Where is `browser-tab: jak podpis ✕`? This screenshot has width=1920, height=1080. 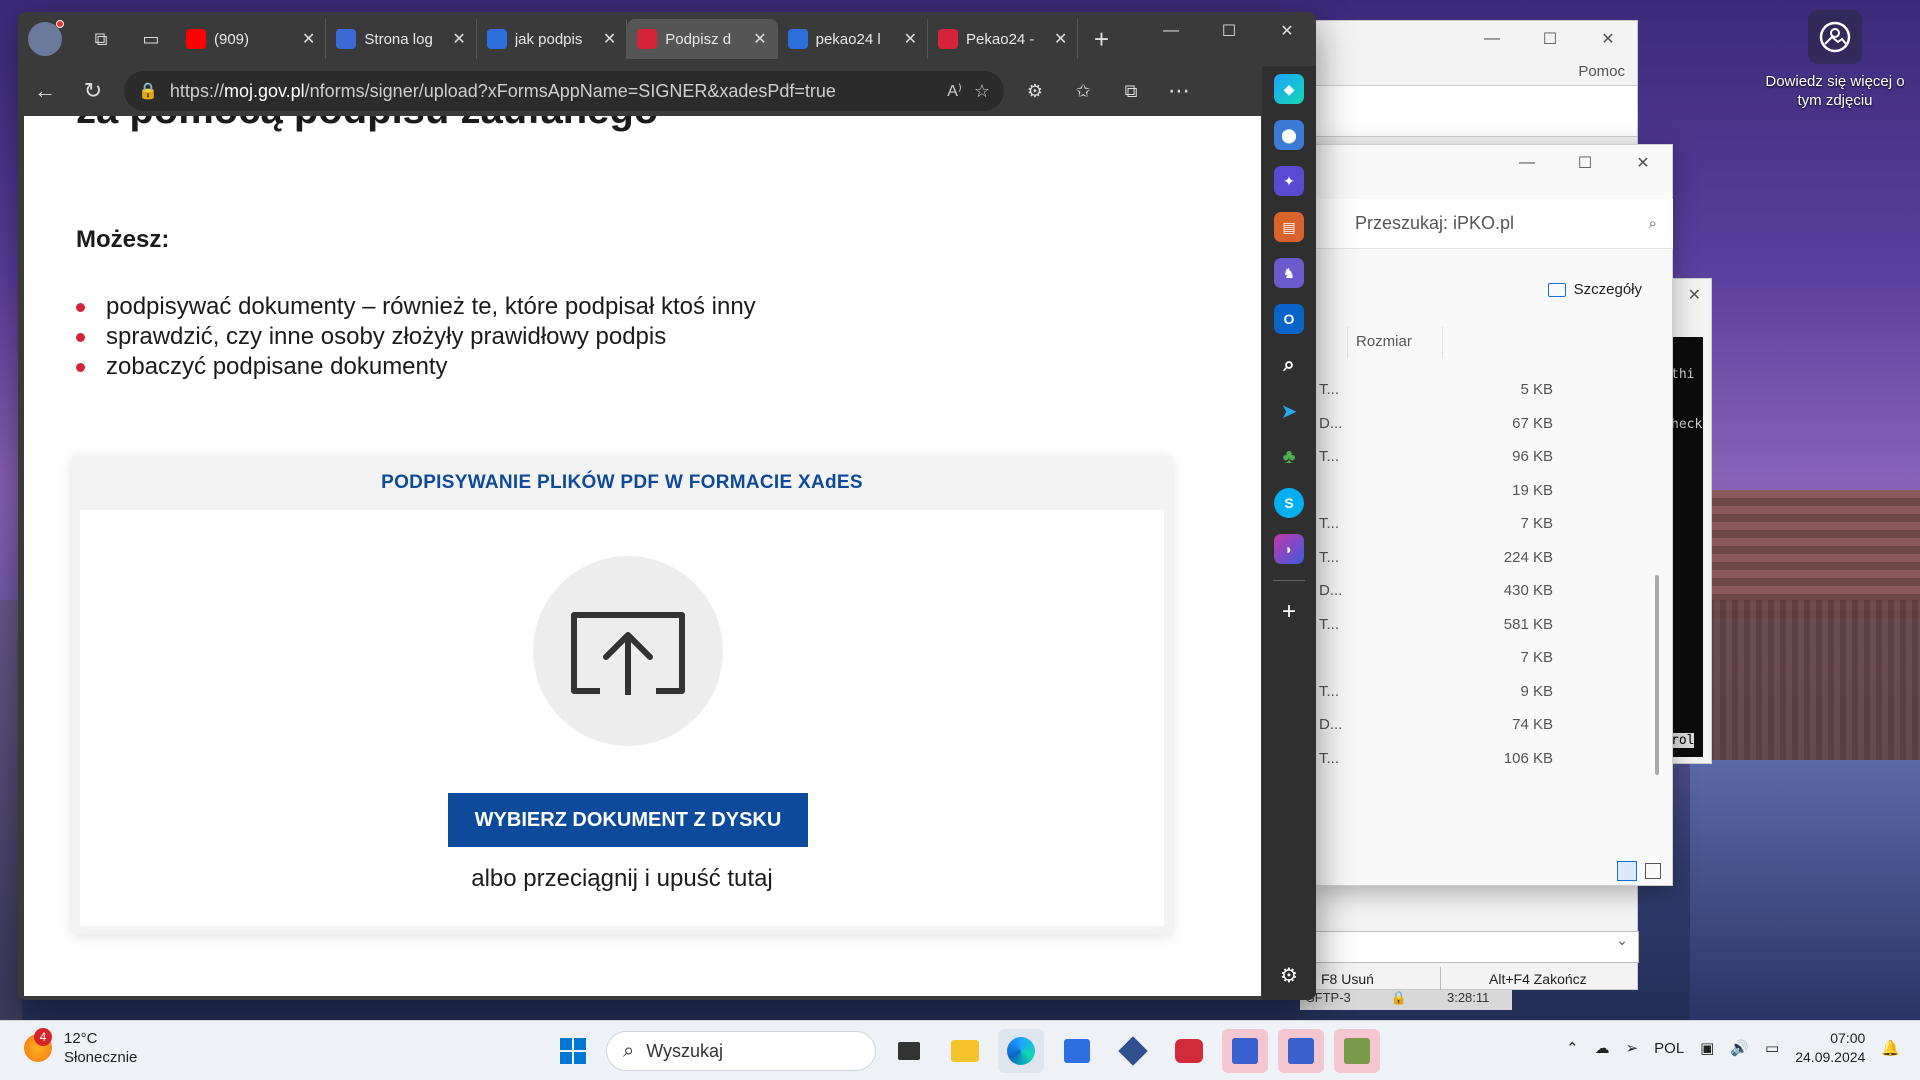
browser-tab: jak podpis ✕ is located at coordinates (552, 39).